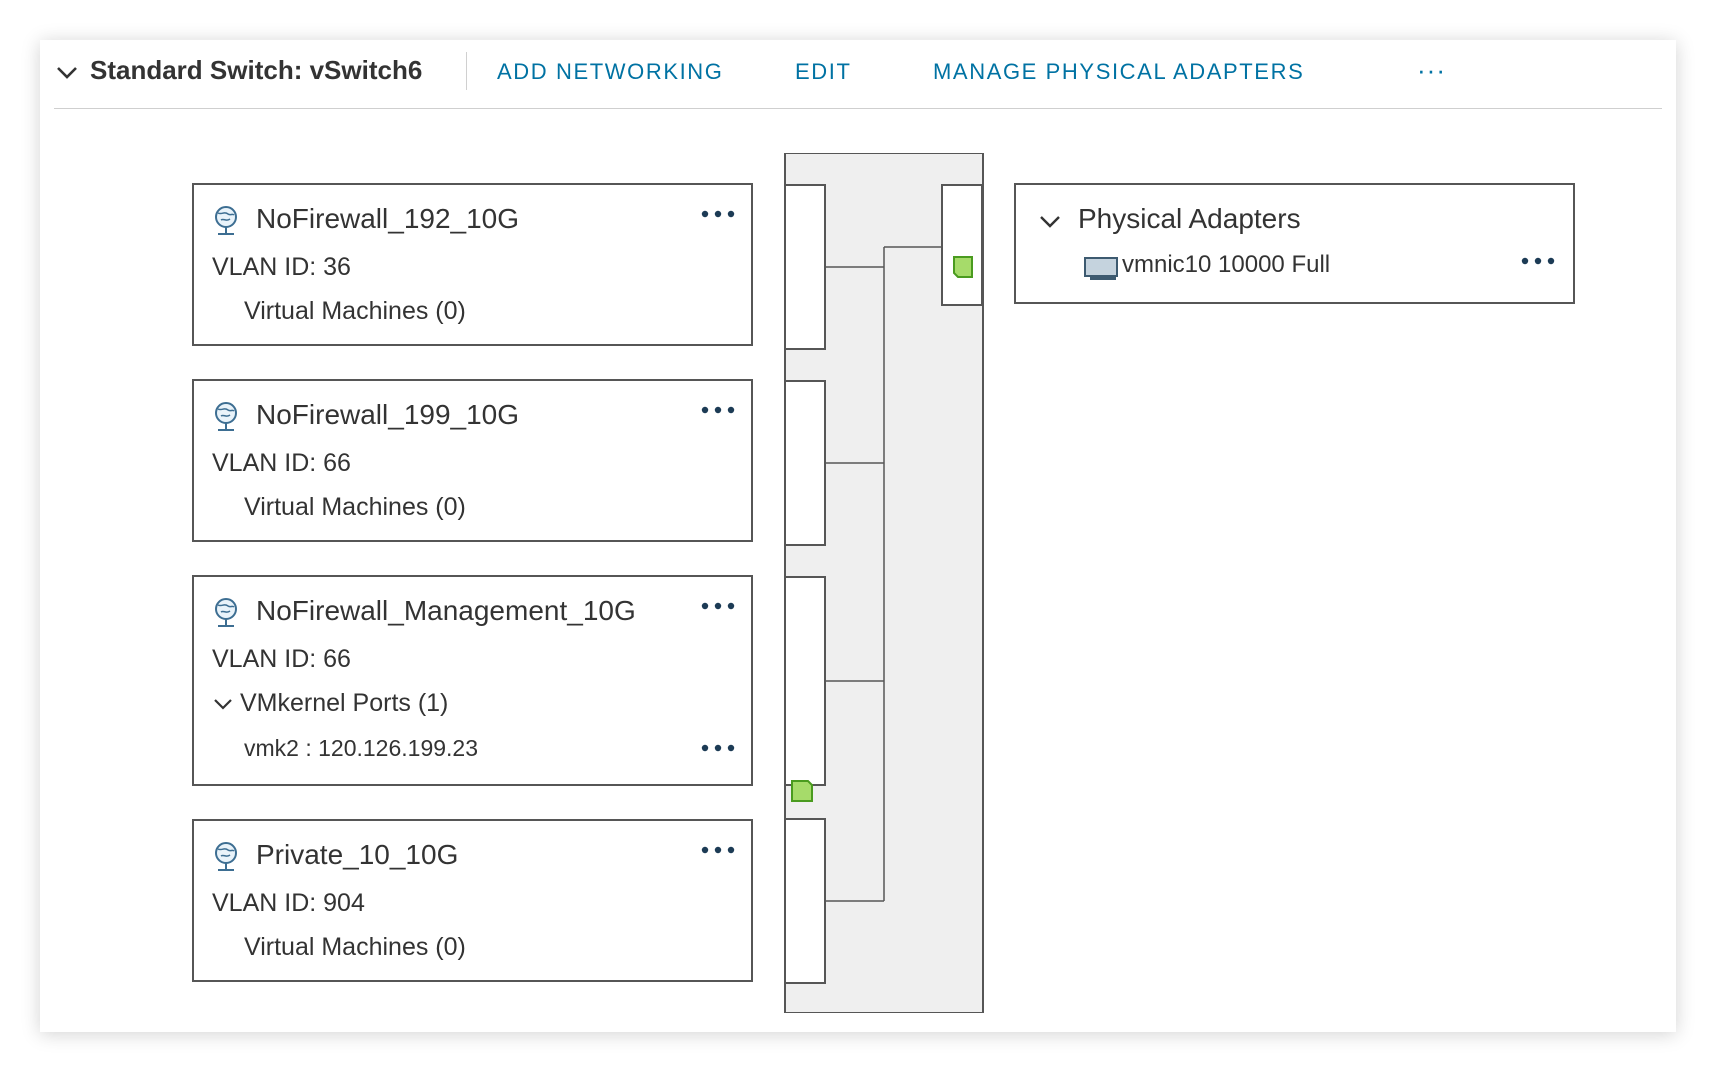  I want to click on vlan-id: VLAN ID: 36, so click(281, 267).